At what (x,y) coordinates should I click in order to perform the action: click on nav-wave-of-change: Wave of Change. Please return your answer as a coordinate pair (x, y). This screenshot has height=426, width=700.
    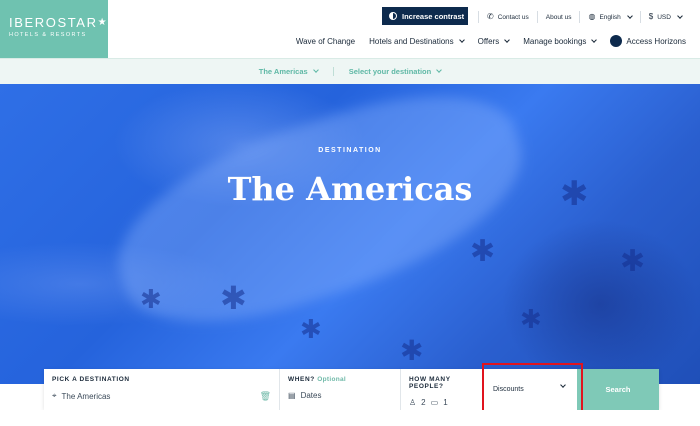
    Looking at the image, I should click on (325, 41).